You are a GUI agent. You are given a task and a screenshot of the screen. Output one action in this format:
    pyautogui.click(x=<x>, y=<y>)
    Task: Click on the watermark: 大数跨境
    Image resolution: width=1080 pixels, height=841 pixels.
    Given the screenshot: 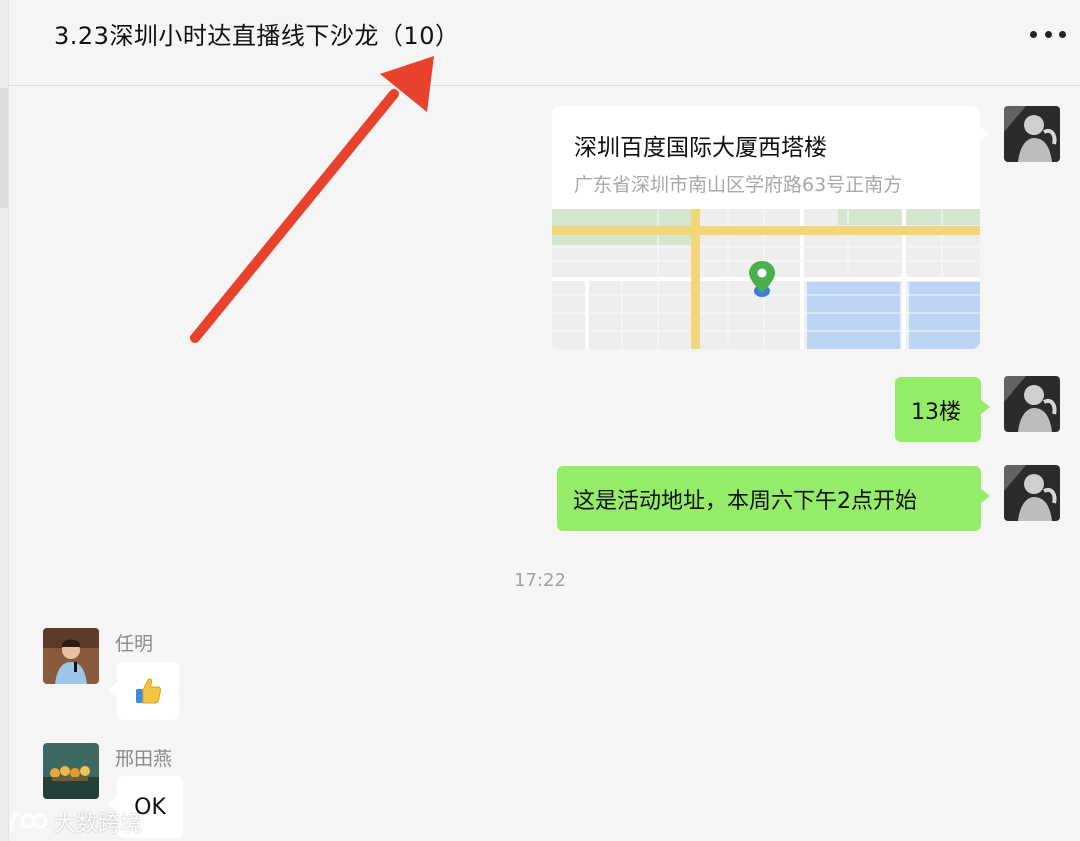 What is the action you would take?
    pyautogui.click(x=75, y=822)
    